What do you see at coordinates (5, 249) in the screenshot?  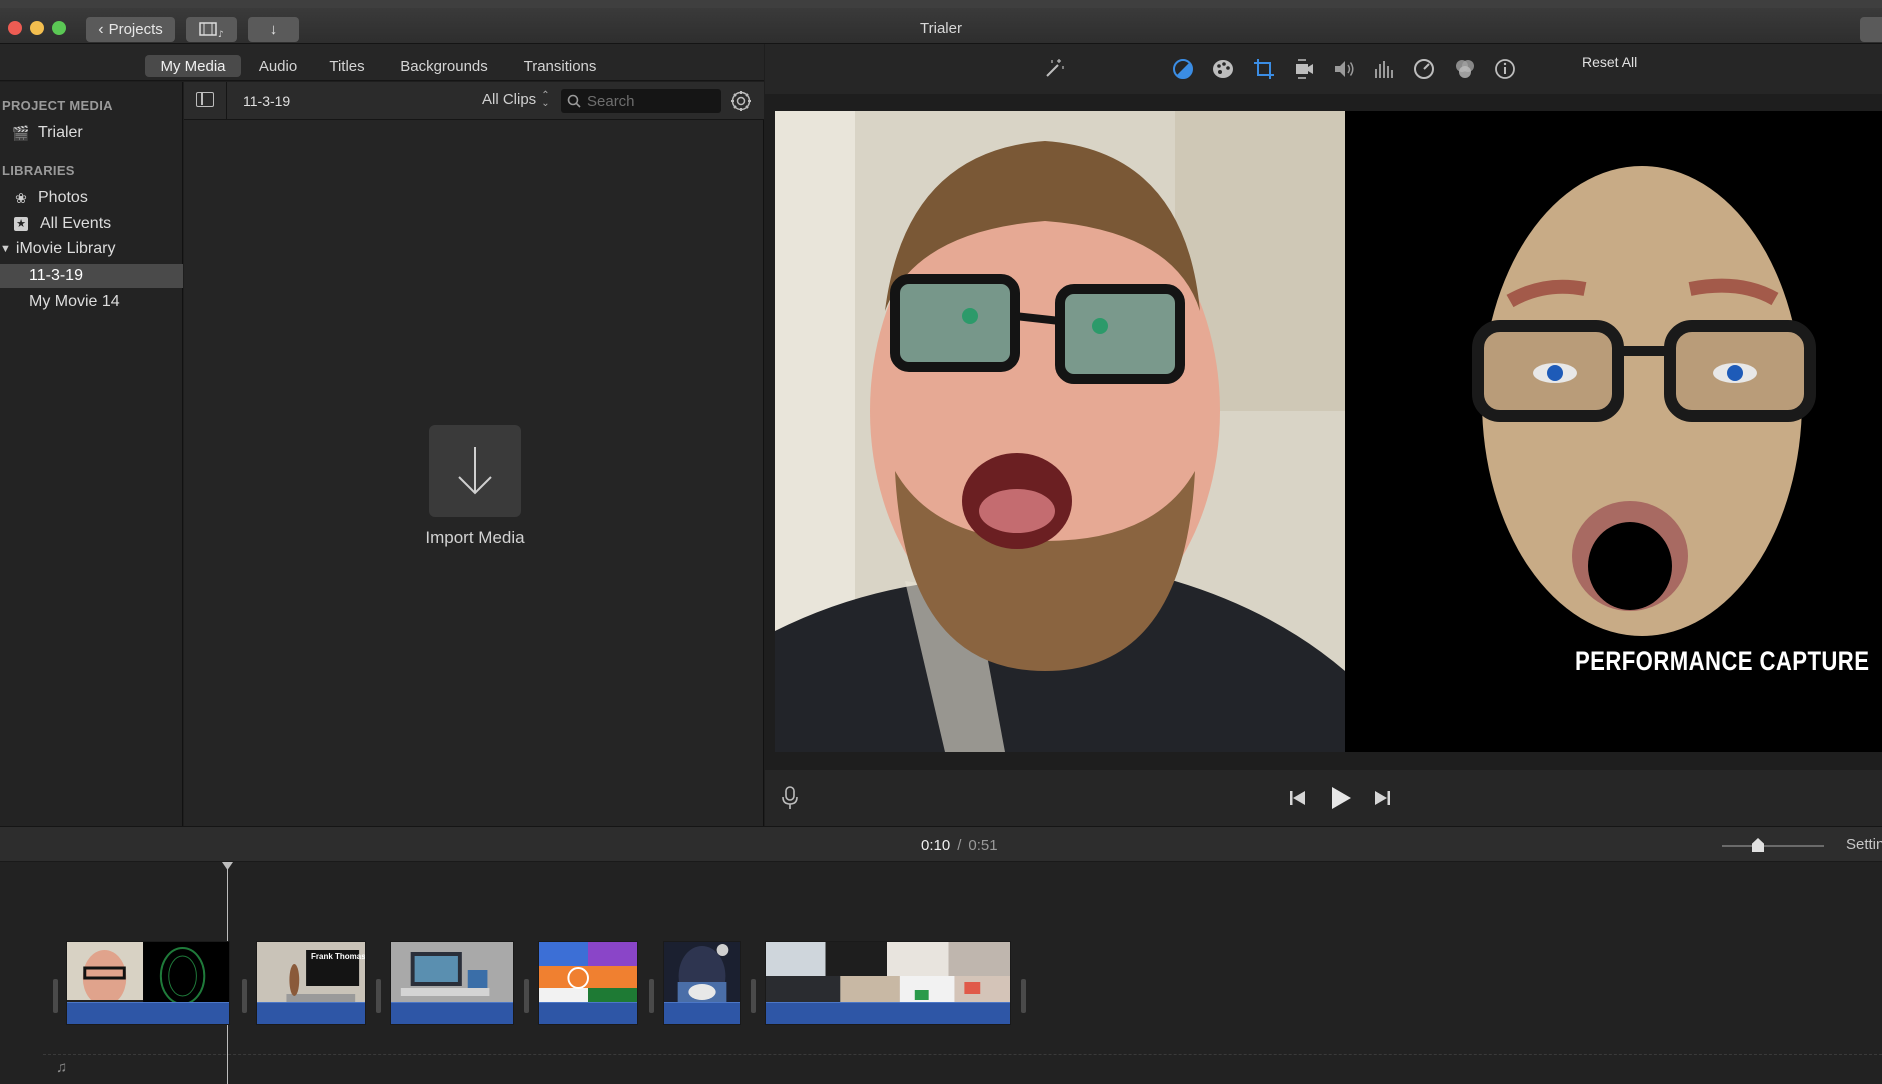 I see `disclosure-triangle-icon: ▼` at bounding box center [5, 249].